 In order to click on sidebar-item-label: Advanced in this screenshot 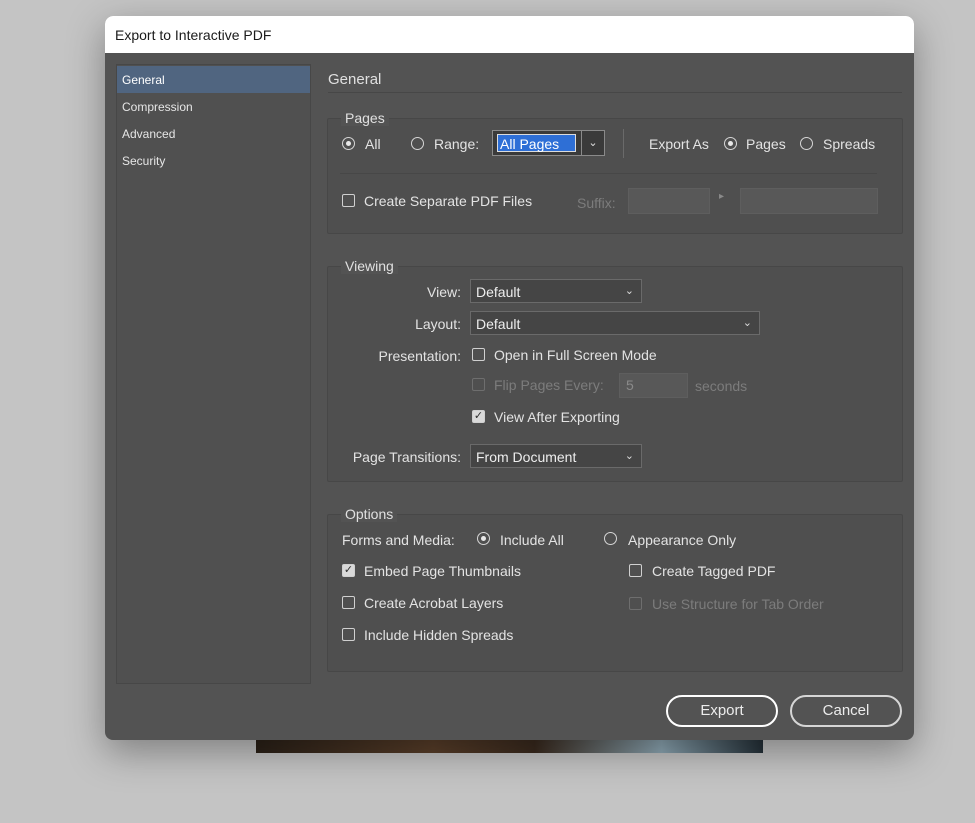, I will do `click(149, 134)`.